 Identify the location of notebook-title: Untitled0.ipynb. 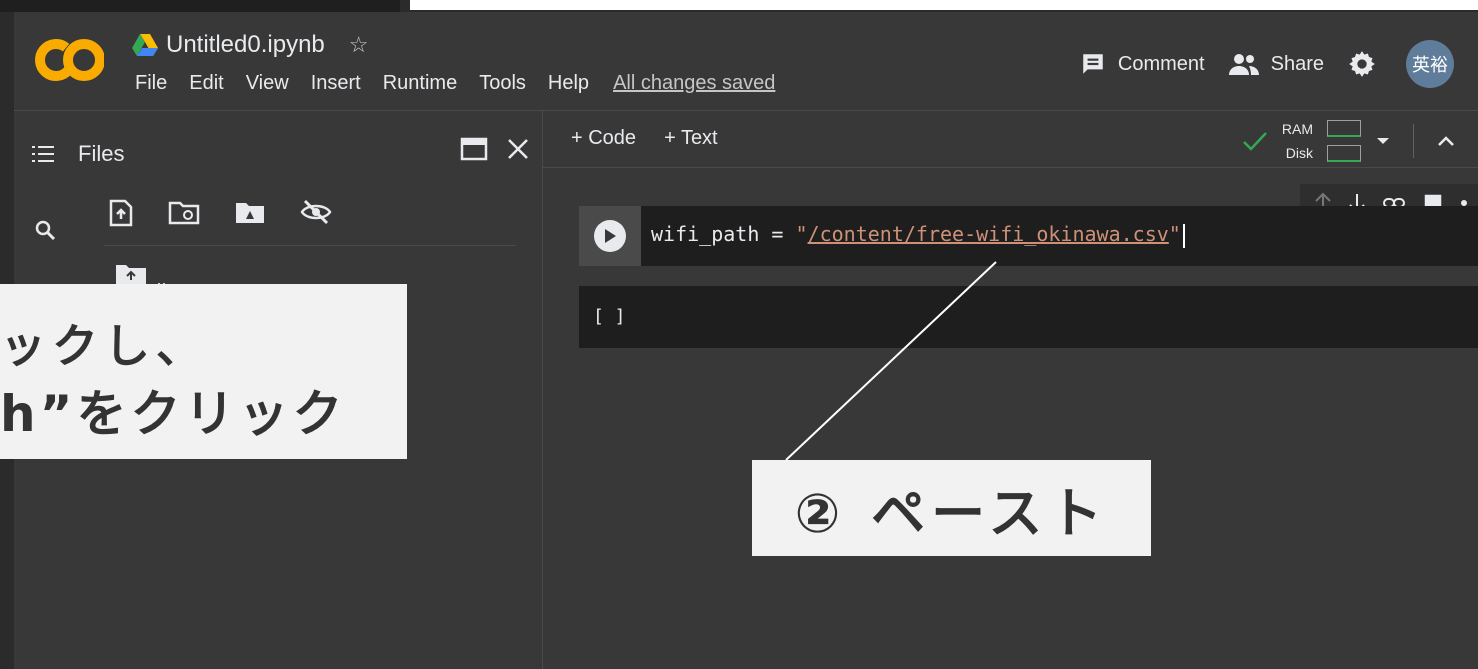
(245, 45).